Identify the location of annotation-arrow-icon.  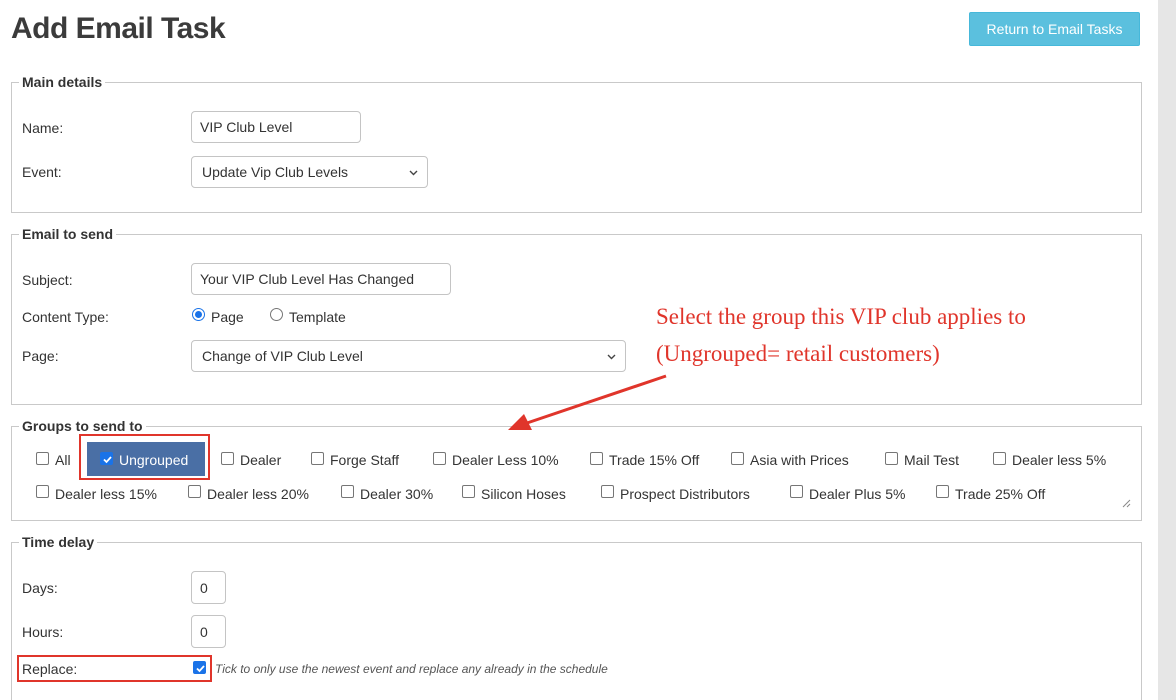
(587, 402).